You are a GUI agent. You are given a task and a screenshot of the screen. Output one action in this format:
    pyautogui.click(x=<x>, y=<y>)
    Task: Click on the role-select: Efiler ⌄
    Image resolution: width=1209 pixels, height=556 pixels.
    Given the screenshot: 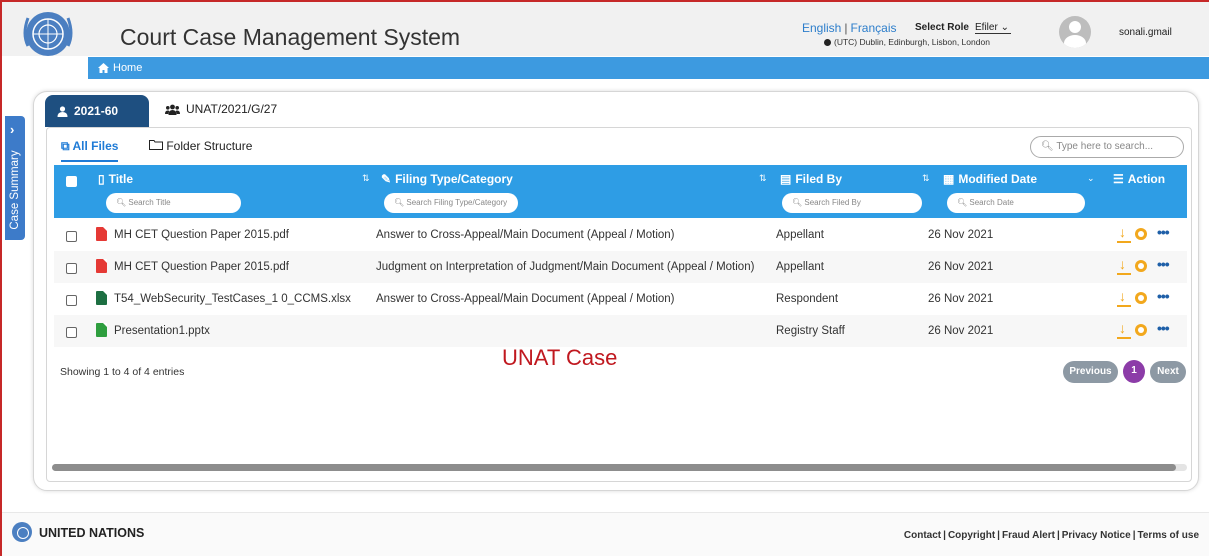 What is the action you would take?
    pyautogui.click(x=993, y=28)
    